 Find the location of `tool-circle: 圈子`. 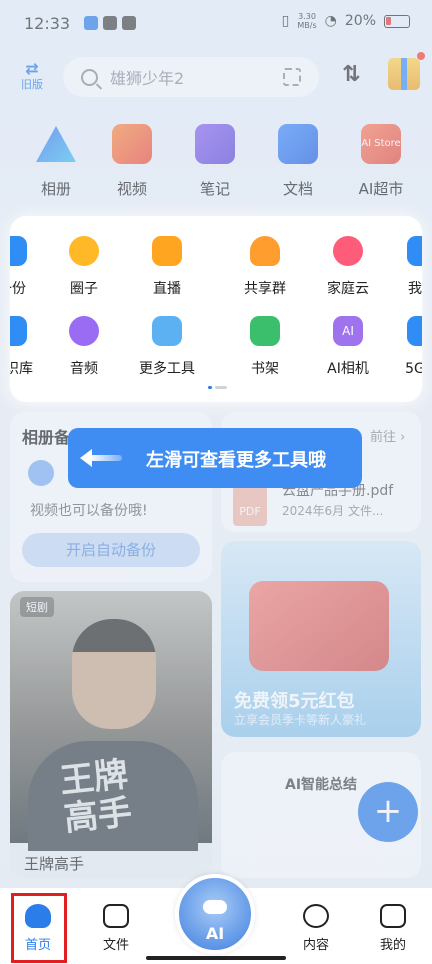

tool-circle: 圈子 is located at coordinates (84, 267).